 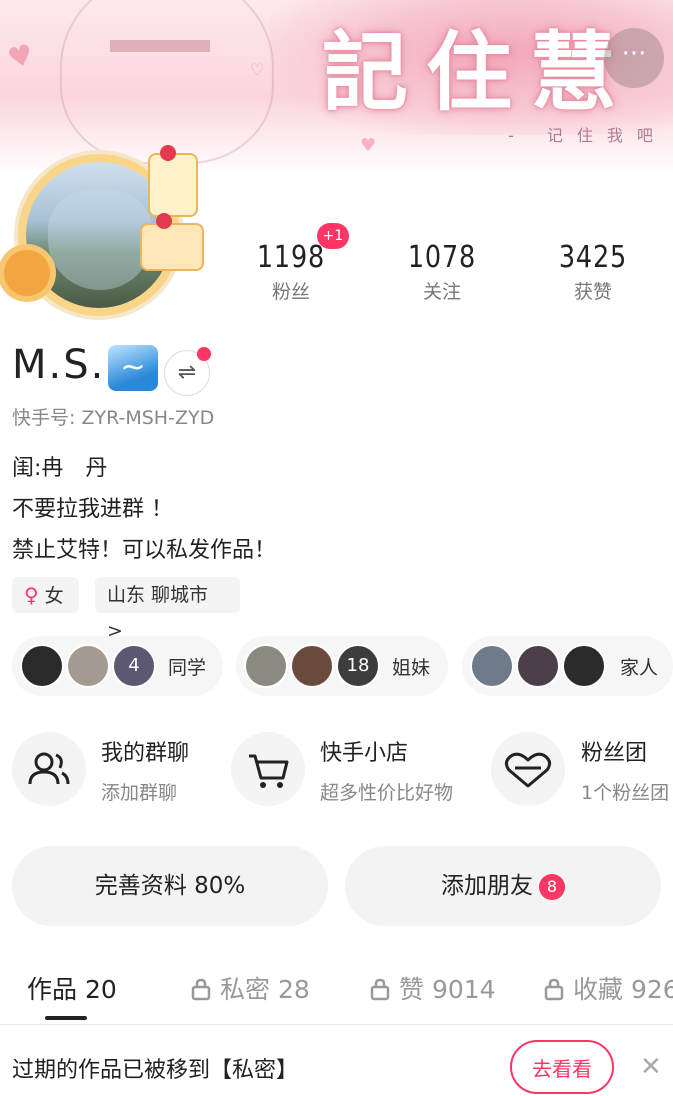 What do you see at coordinates (204, 354) in the screenshot?
I see `notification-dot` at bounding box center [204, 354].